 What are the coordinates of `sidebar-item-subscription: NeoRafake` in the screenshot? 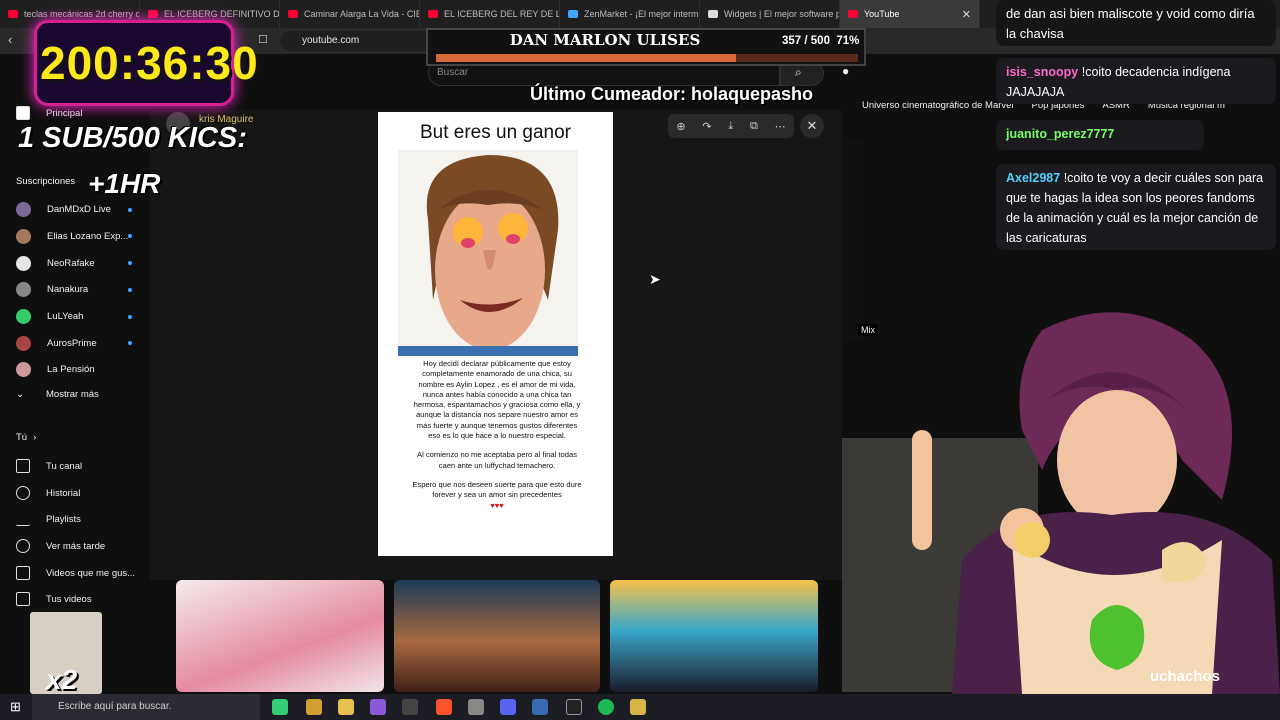 It's located at (55, 263).